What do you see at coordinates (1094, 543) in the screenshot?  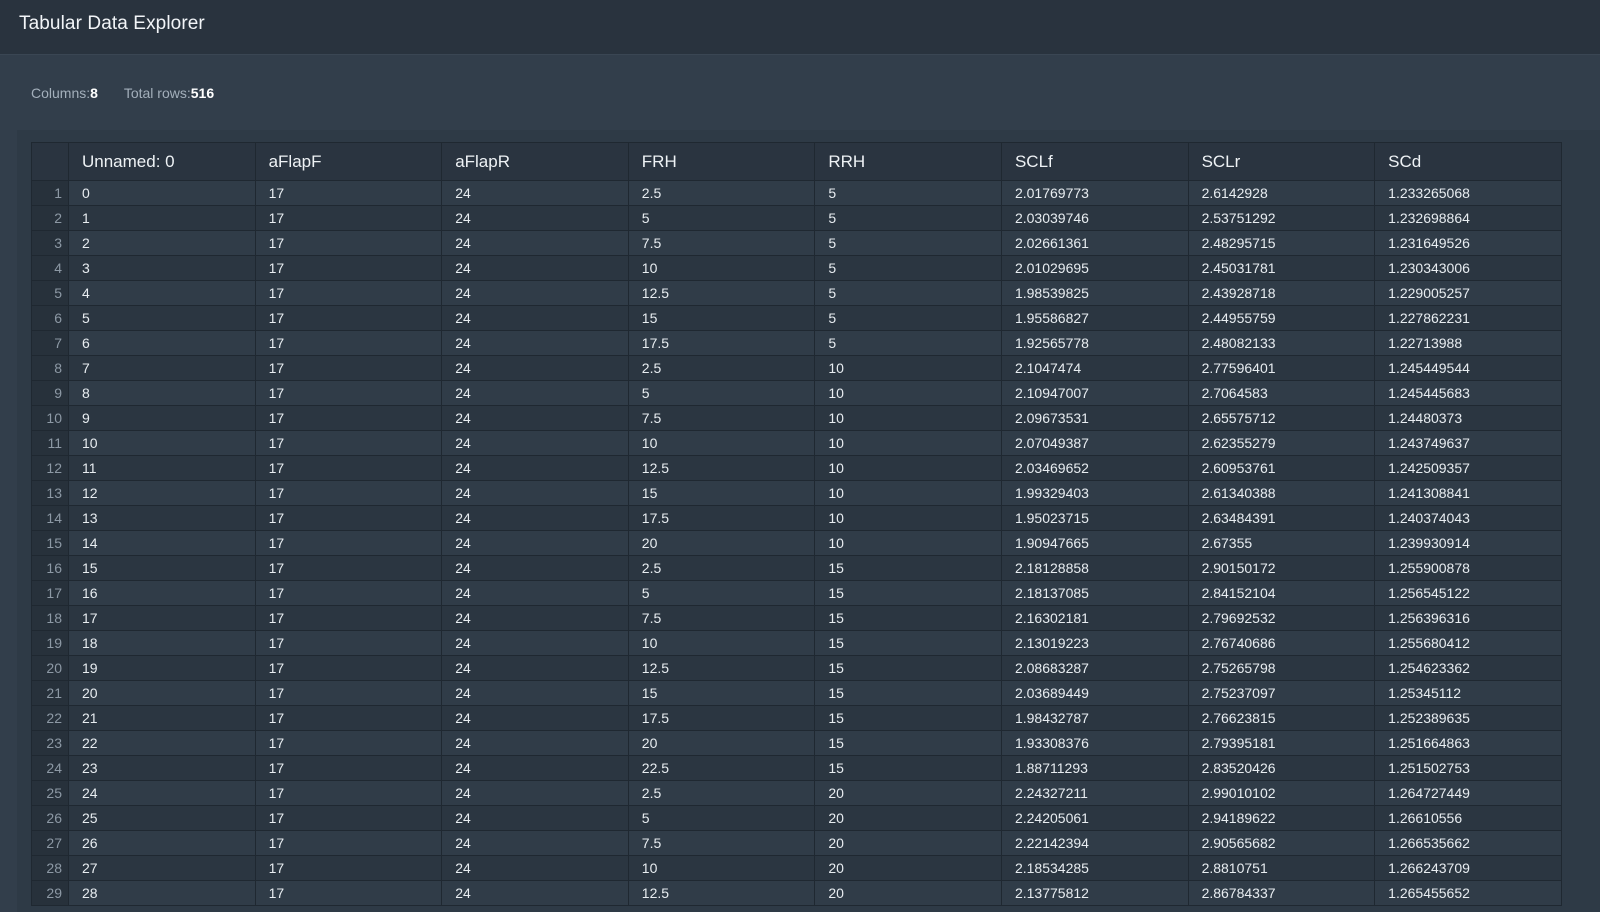 I see `table-cell: 1.90947665` at bounding box center [1094, 543].